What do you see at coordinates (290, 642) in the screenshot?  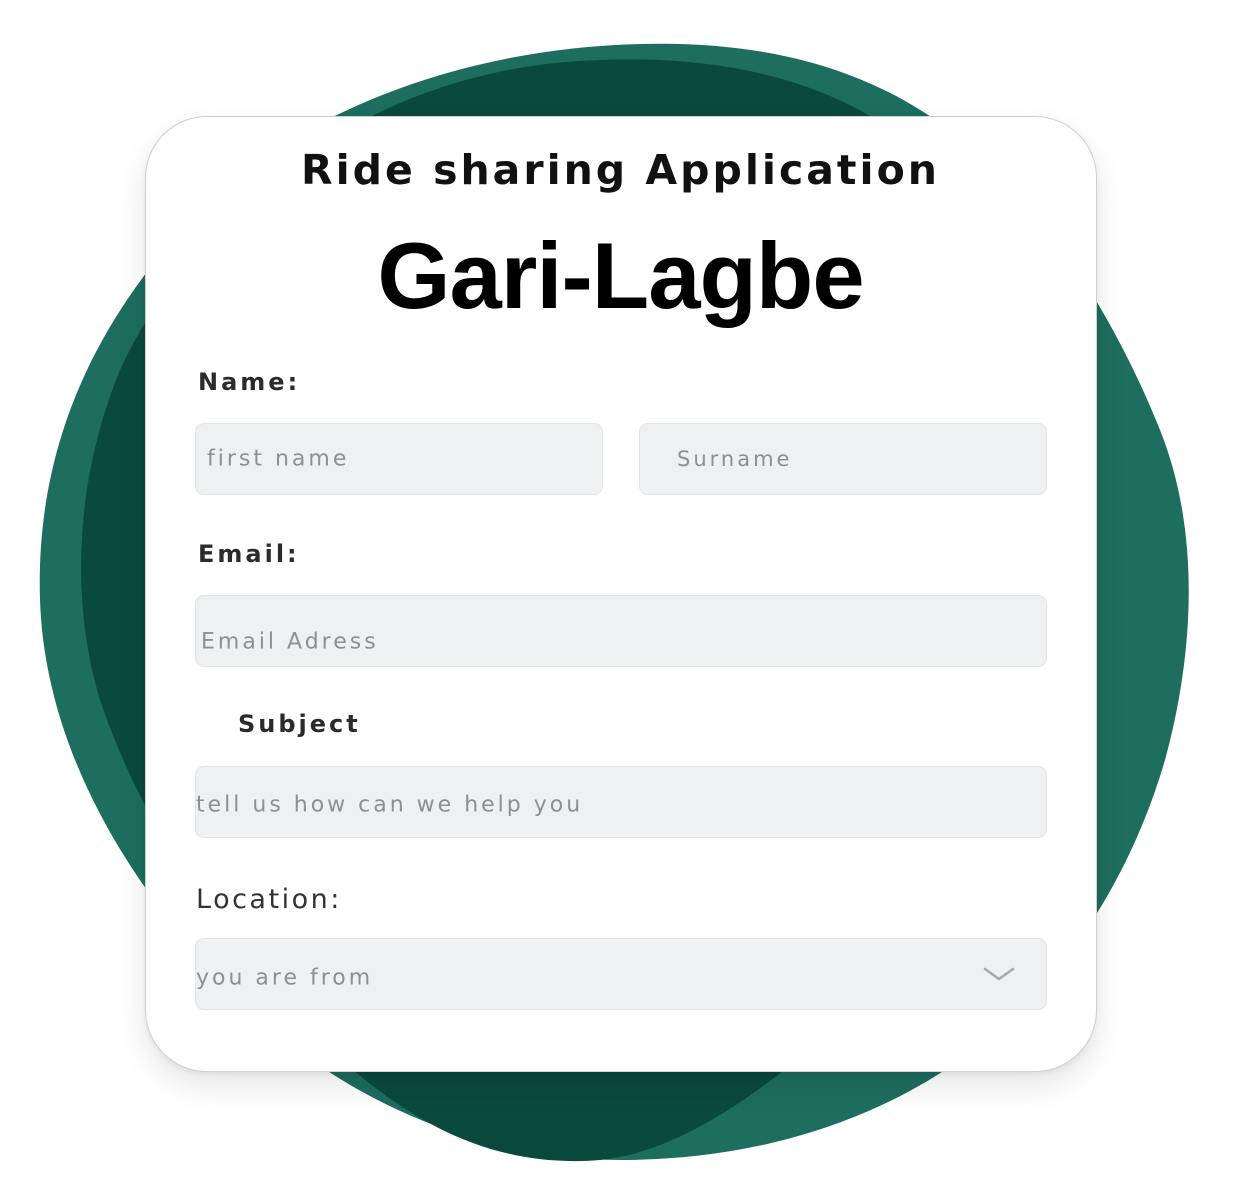 I see `email-placeholder: Email Adress` at bounding box center [290, 642].